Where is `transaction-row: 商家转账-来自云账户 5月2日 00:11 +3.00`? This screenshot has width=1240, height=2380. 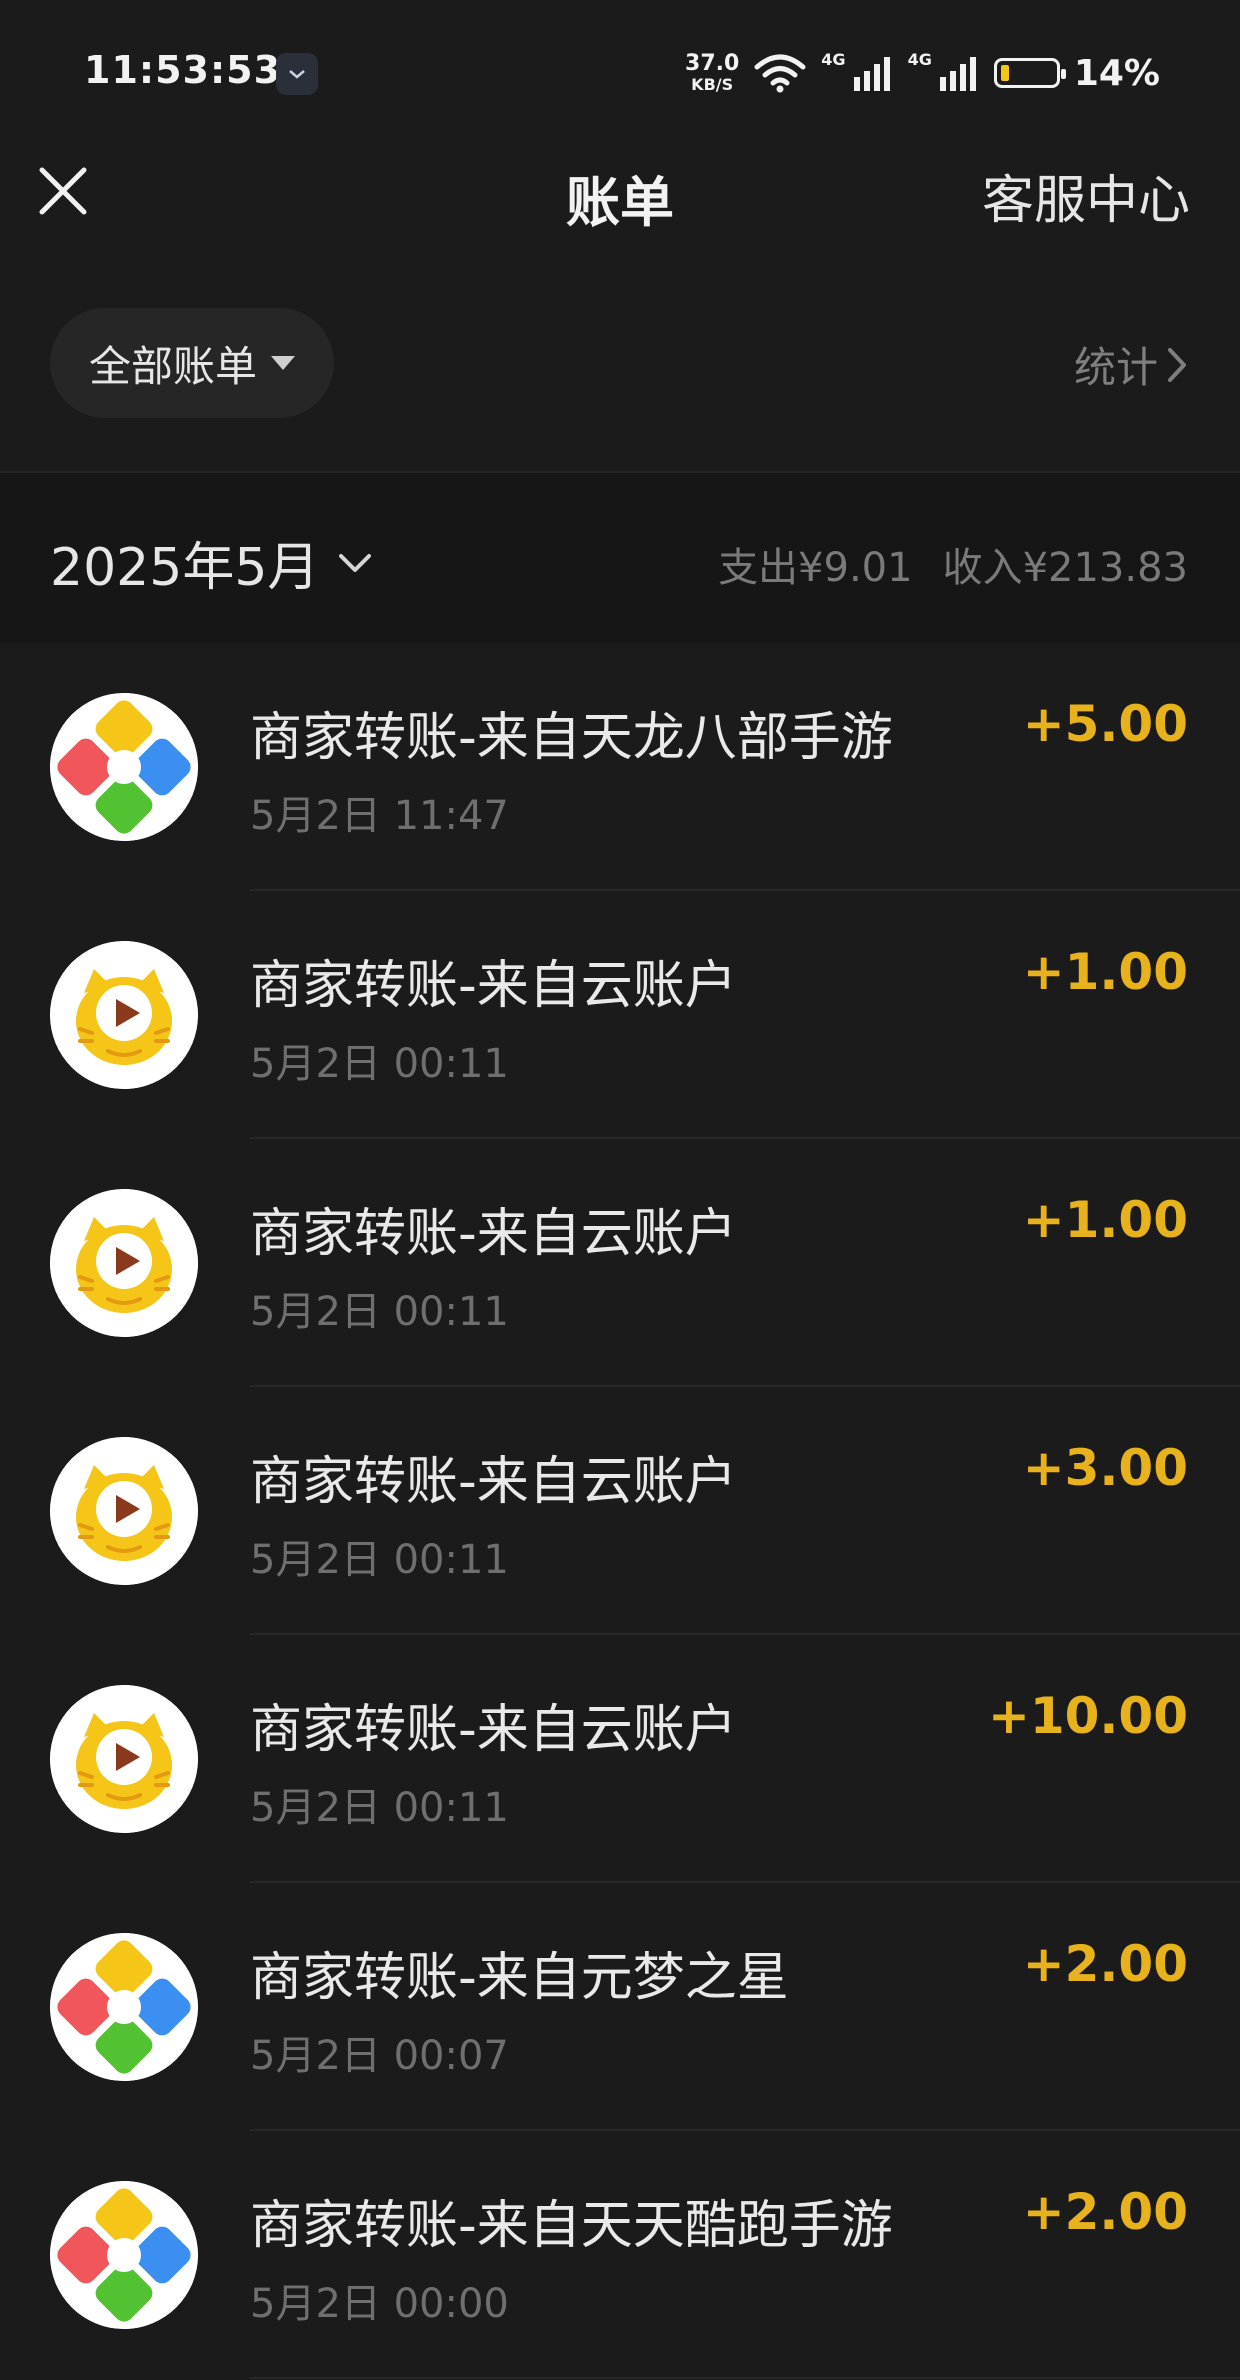
transaction-row: 商家转账-来自云账户 5月2日 00:11 +3.00 is located at coordinates (620, 1511).